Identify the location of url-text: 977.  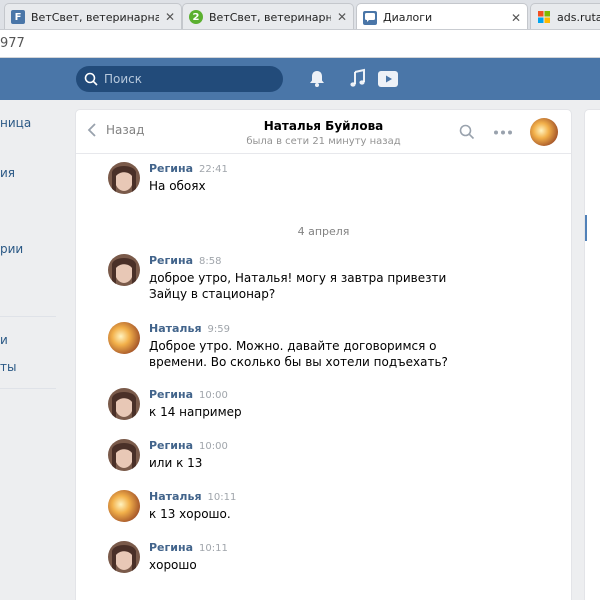
(12, 43).